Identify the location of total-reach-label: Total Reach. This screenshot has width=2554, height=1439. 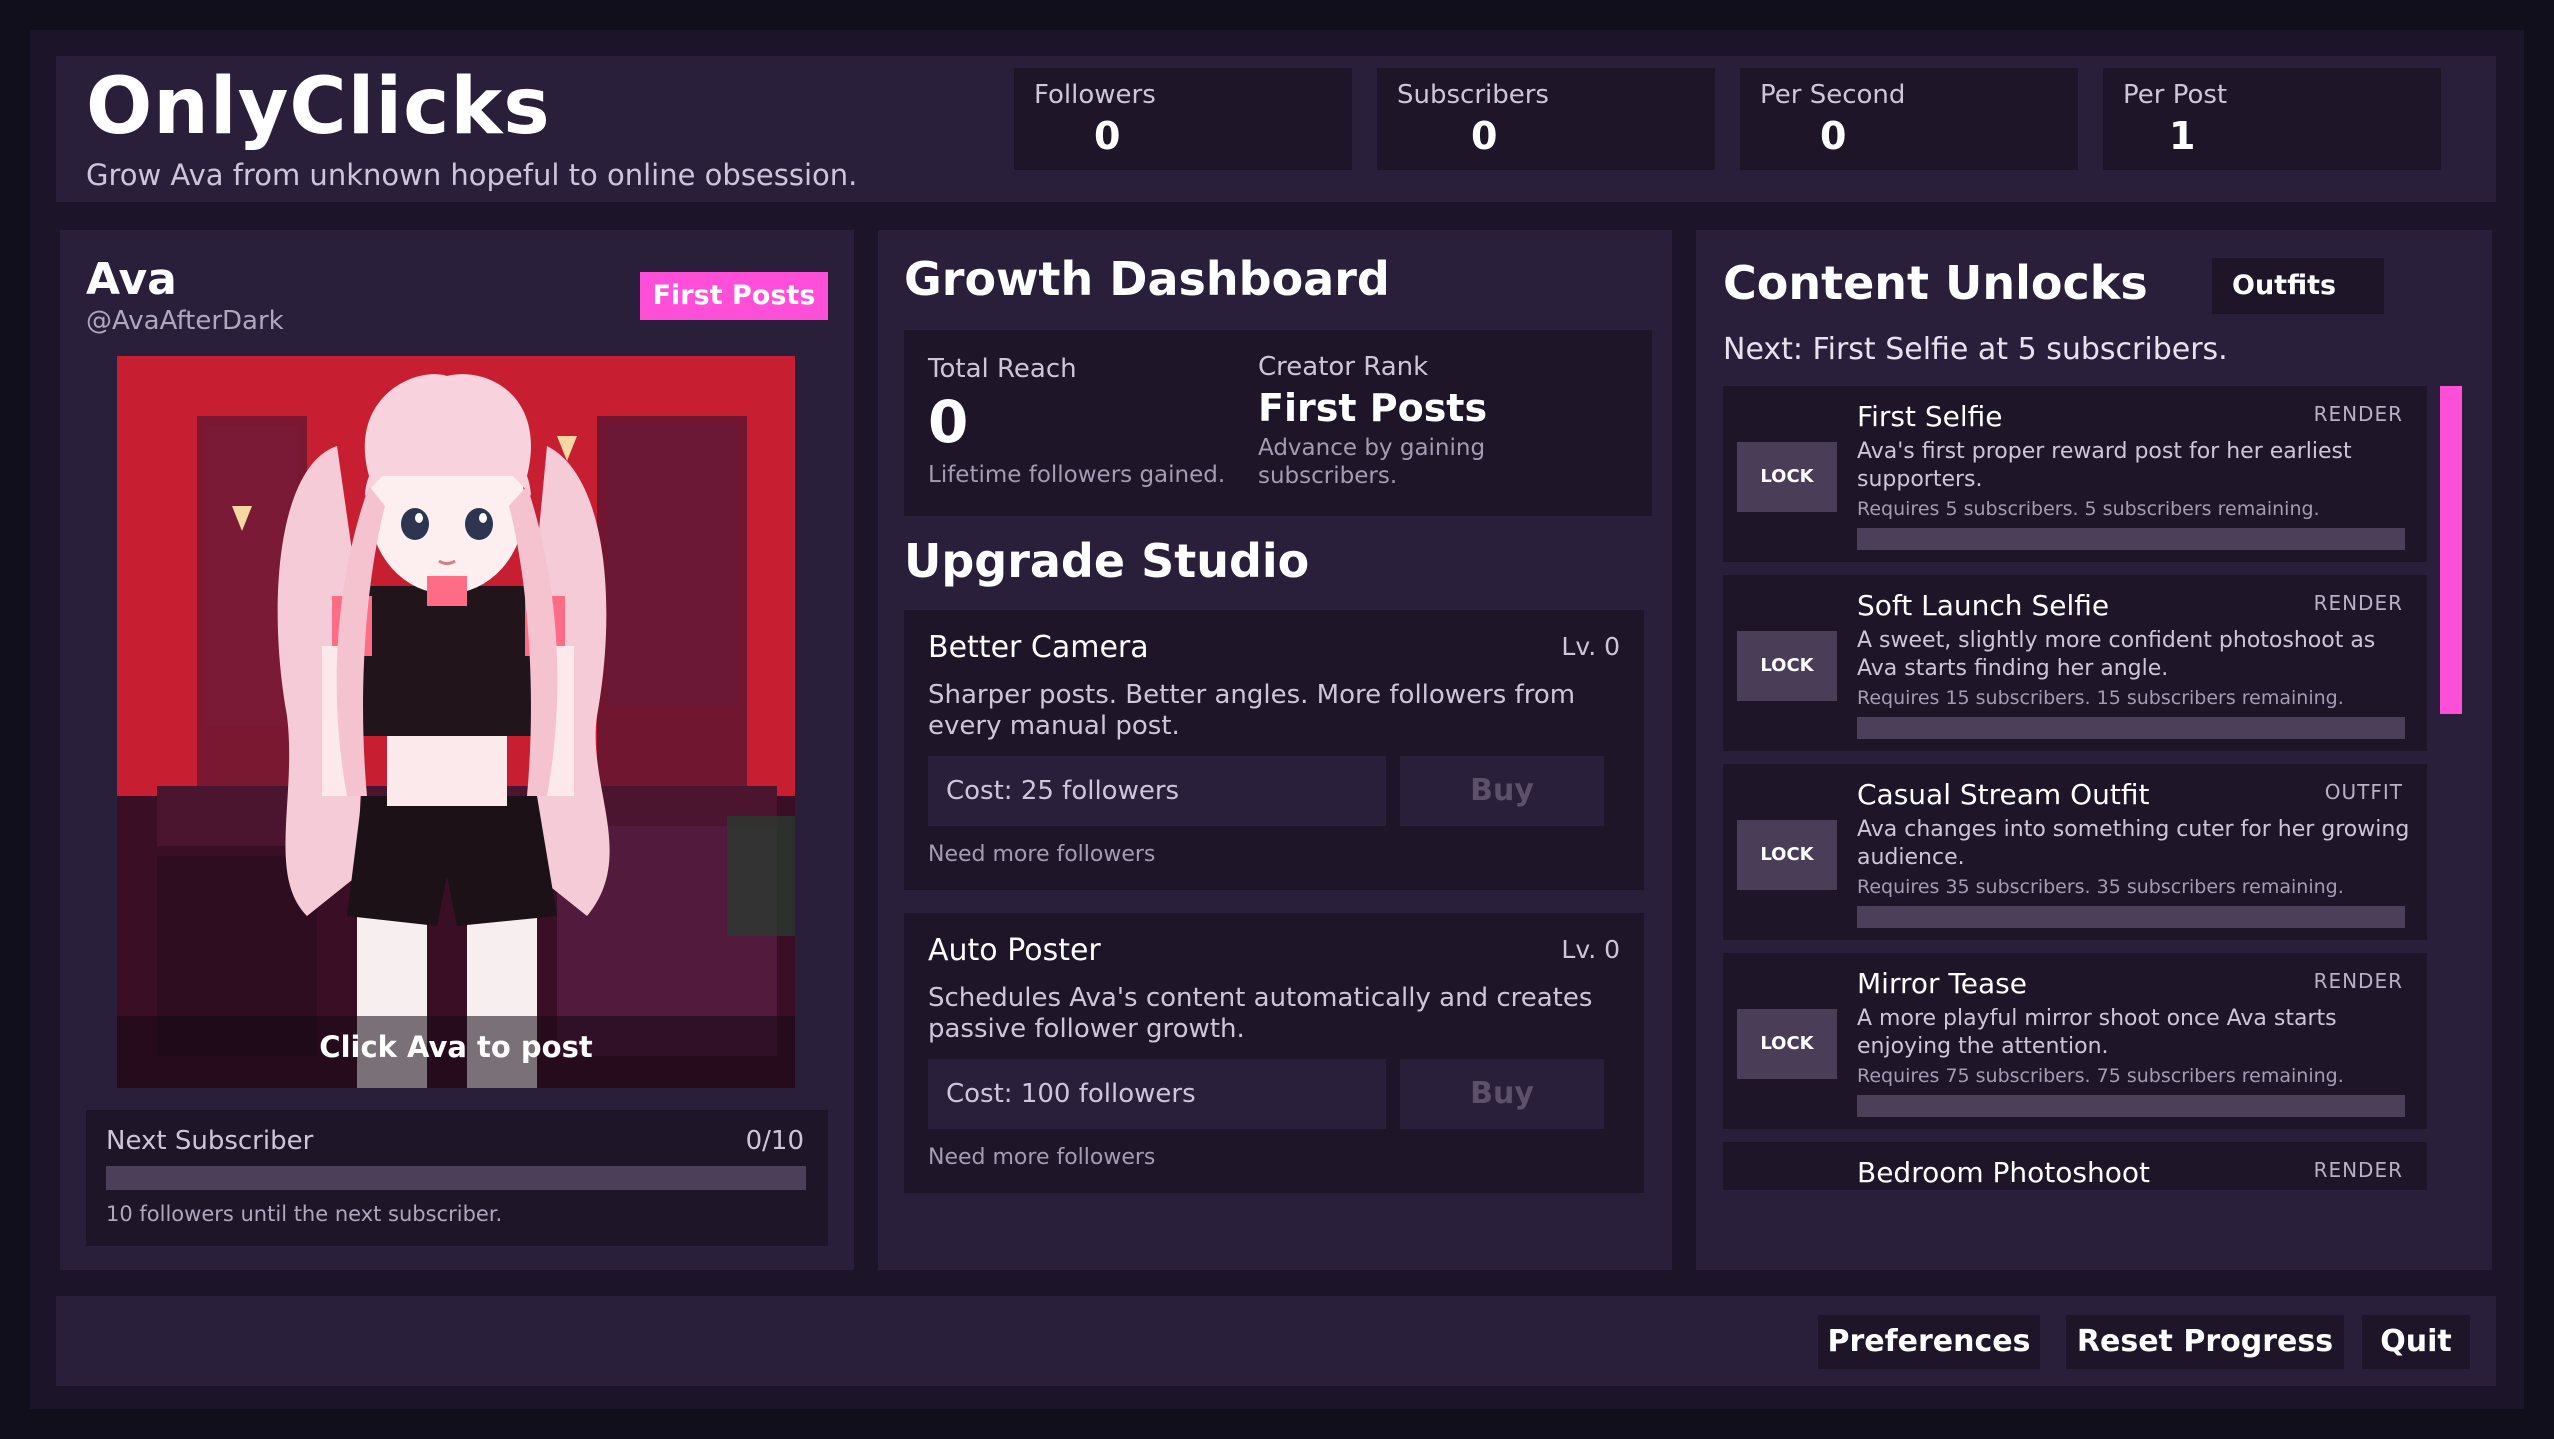
(1002, 369).